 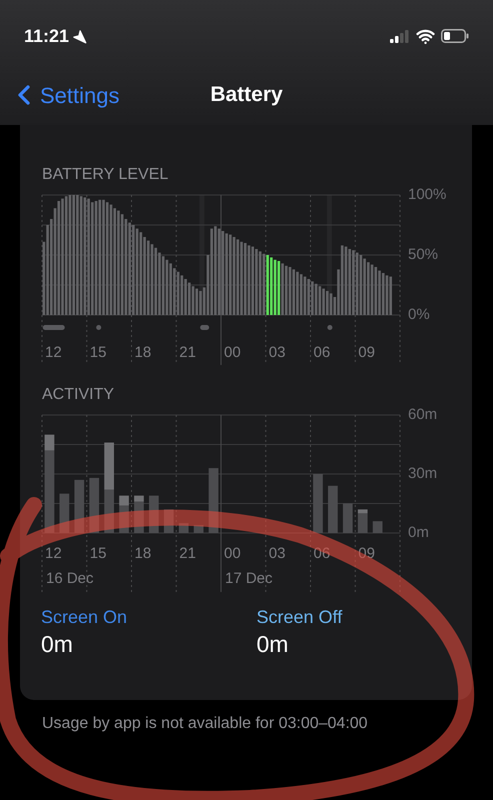 What do you see at coordinates (400, 36) in the screenshot?
I see `signal-icon` at bounding box center [400, 36].